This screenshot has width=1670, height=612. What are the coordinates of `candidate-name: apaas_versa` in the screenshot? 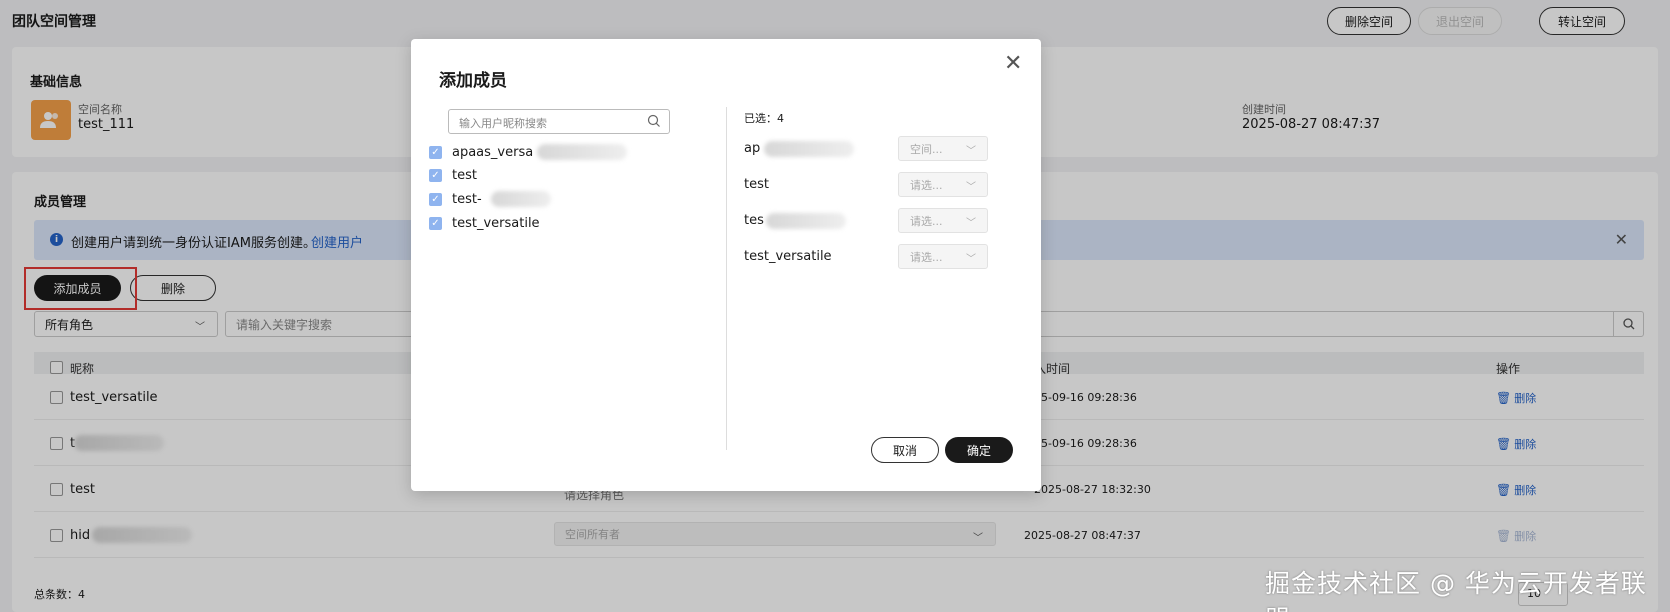 It's located at (493, 152).